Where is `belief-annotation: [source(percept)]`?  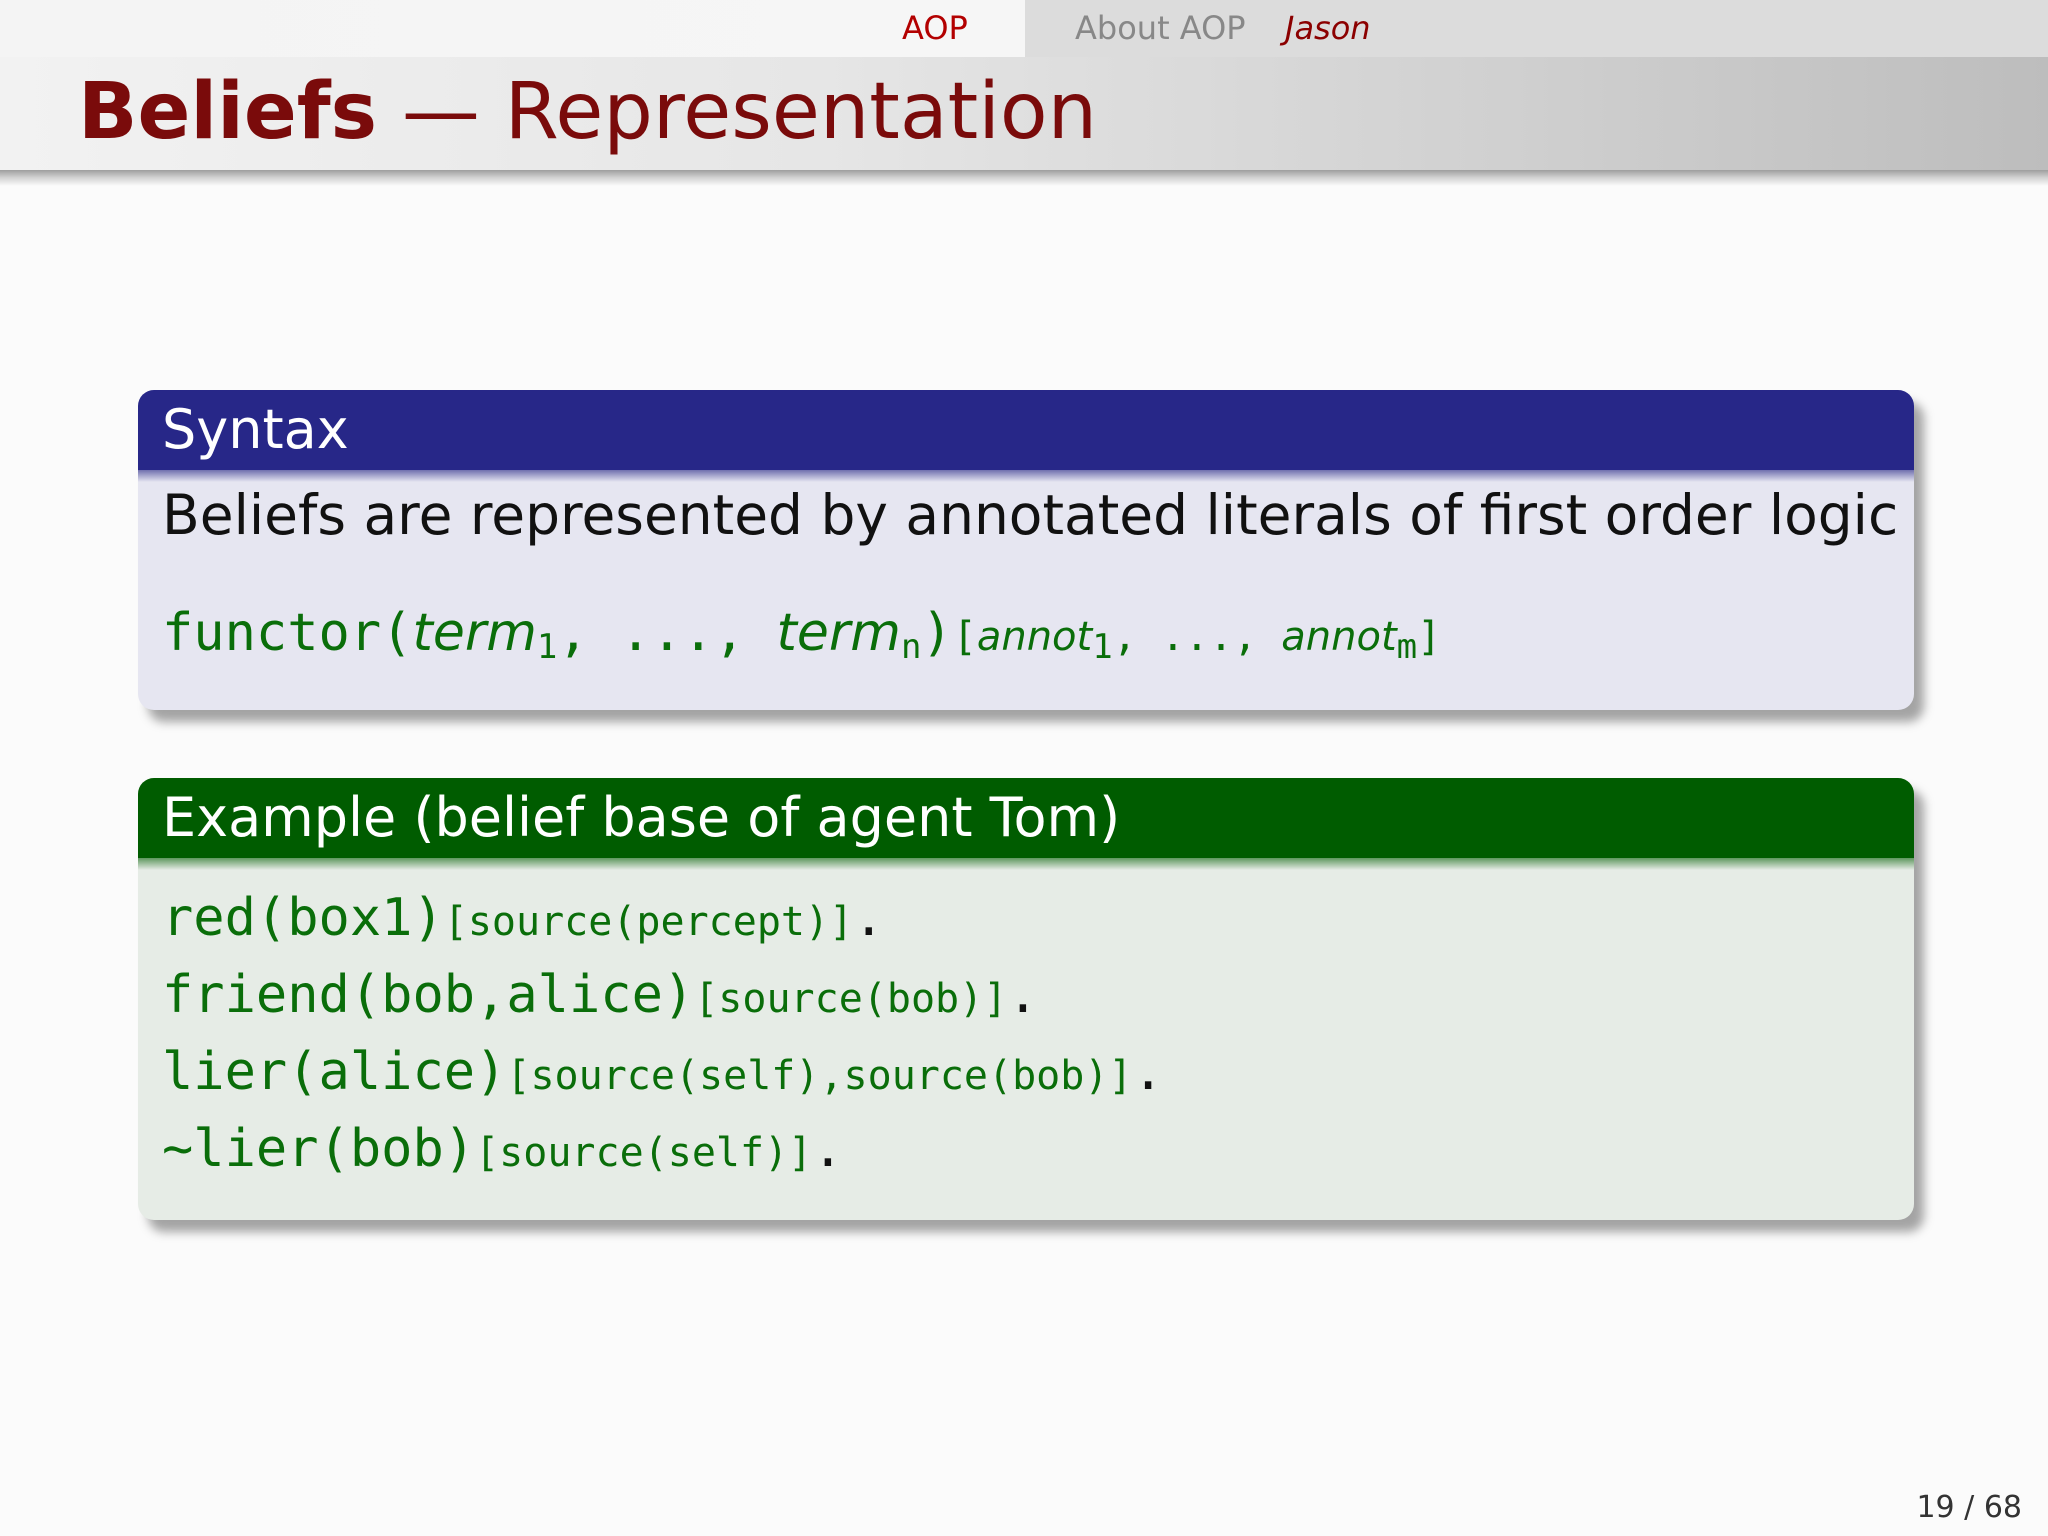
belief-annotation: [source(percept)] is located at coordinates (648, 922).